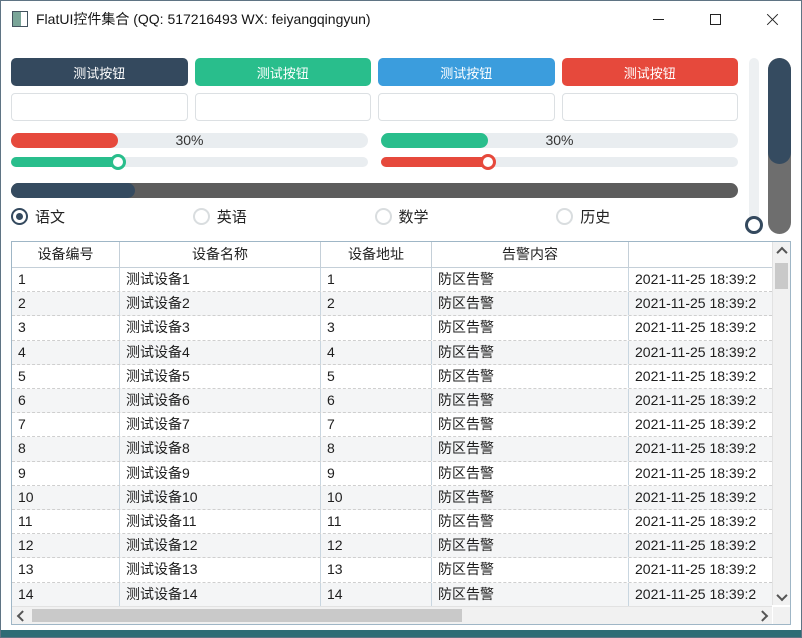 This screenshot has height=638, width=802. Describe the element at coordinates (530, 254) in the screenshot. I see `header-alarm-content: 告警内容` at that location.